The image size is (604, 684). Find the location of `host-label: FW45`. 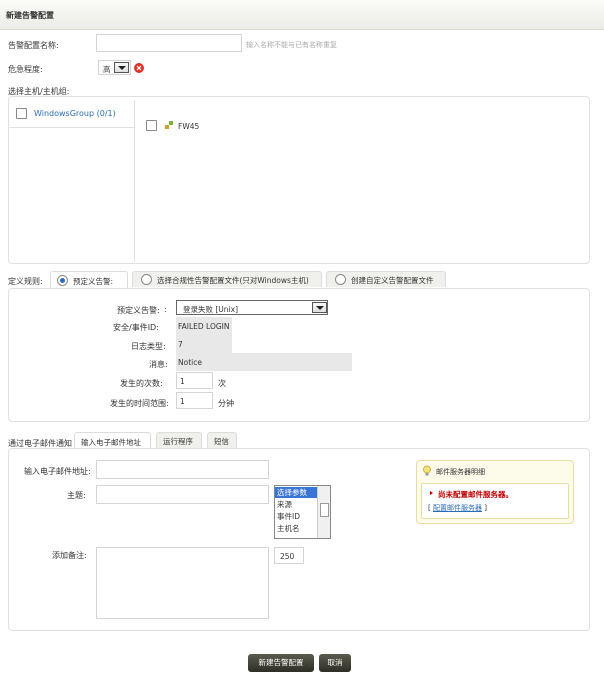

host-label: FW45 is located at coordinates (188, 126).